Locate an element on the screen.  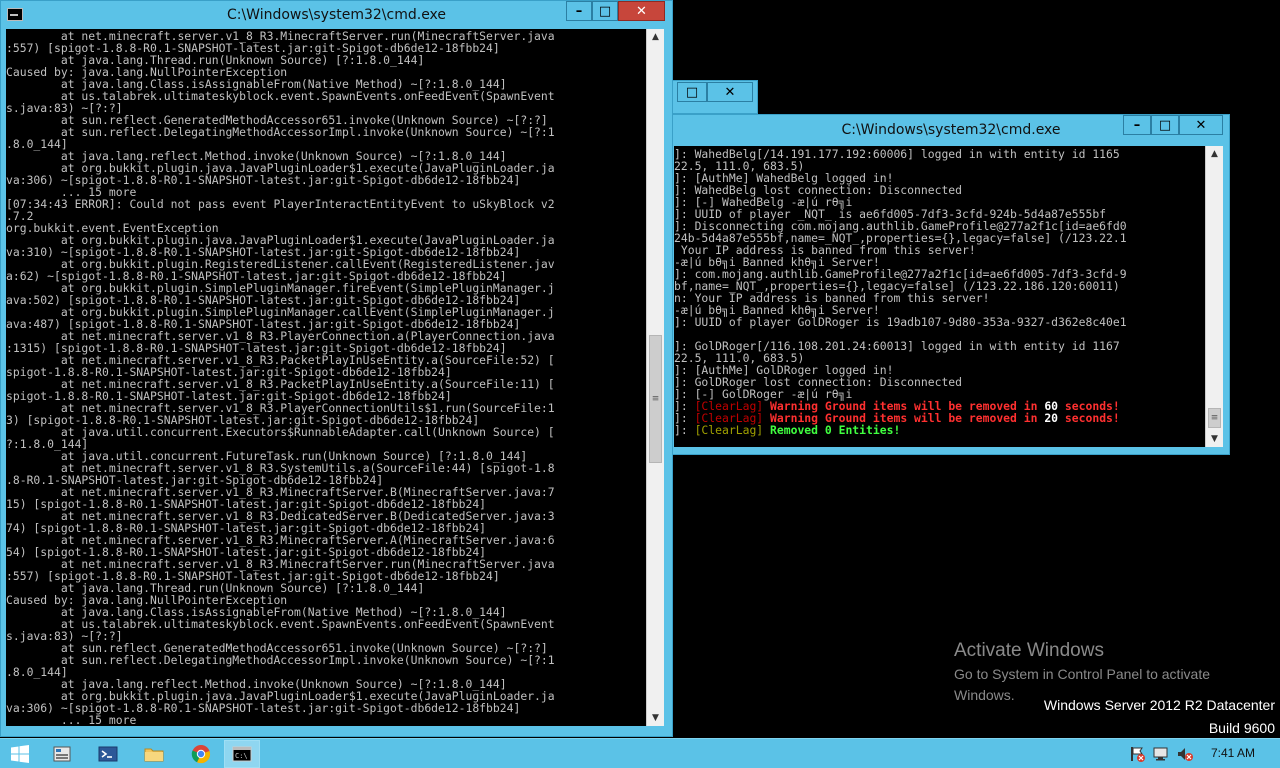
taskbar-clock: 7:41 AM is located at coordinates (1233, 753).